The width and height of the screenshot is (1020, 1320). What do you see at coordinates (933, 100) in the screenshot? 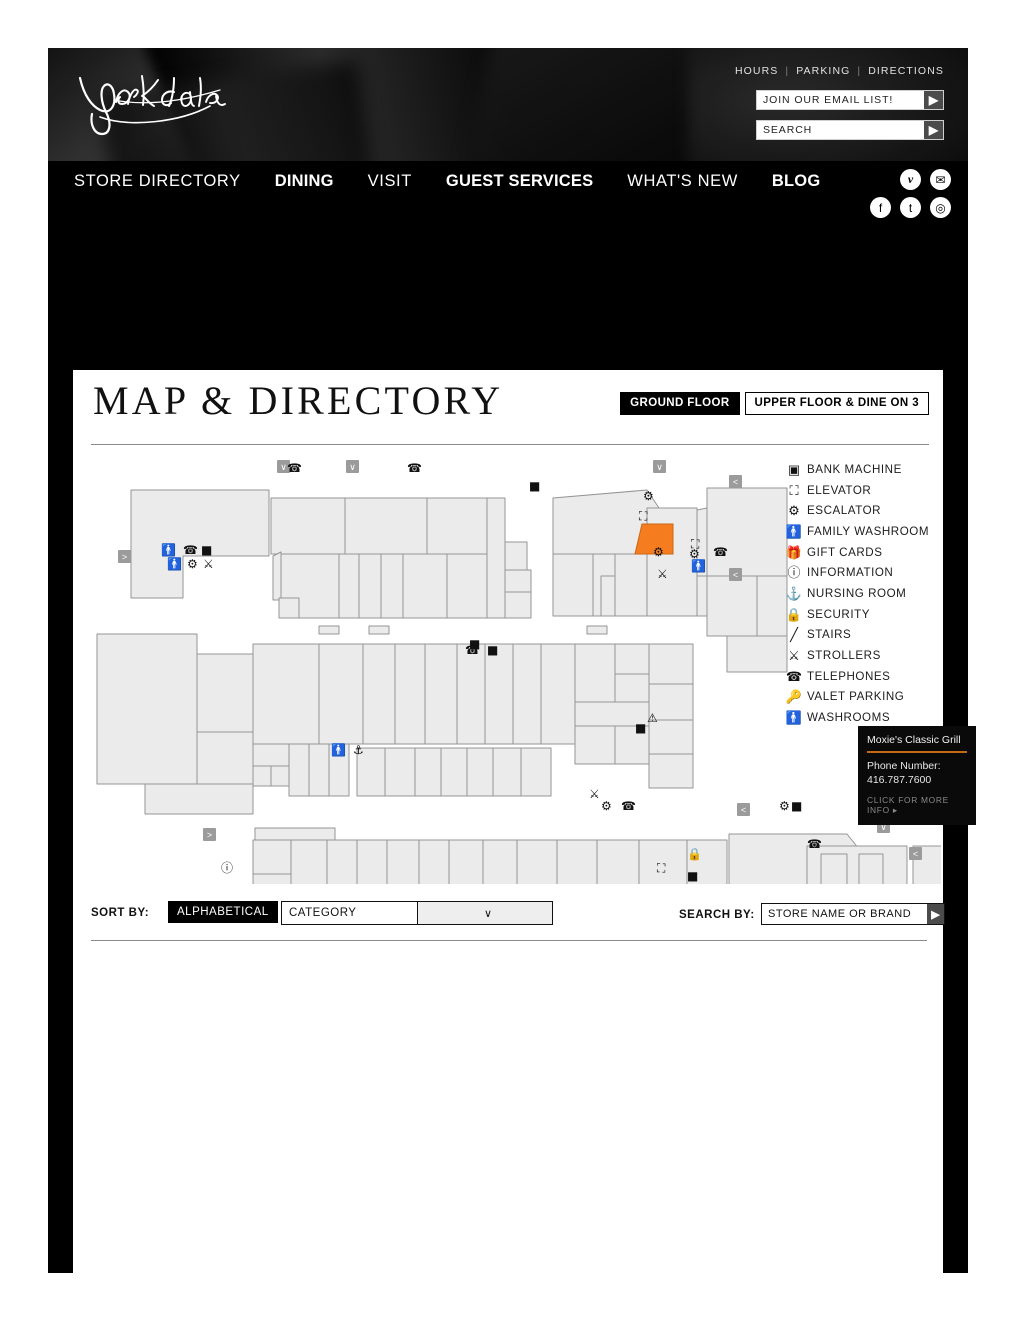
I see `email-submit-button: ▶` at bounding box center [933, 100].